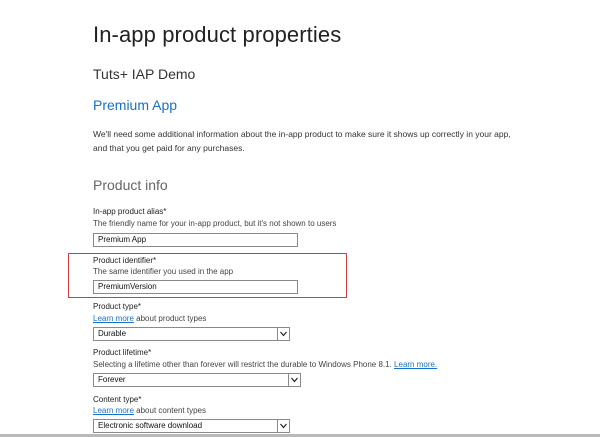  What do you see at coordinates (144, 74) in the screenshot?
I see `app-name-subtitle: Tuts+ IAP Demo` at bounding box center [144, 74].